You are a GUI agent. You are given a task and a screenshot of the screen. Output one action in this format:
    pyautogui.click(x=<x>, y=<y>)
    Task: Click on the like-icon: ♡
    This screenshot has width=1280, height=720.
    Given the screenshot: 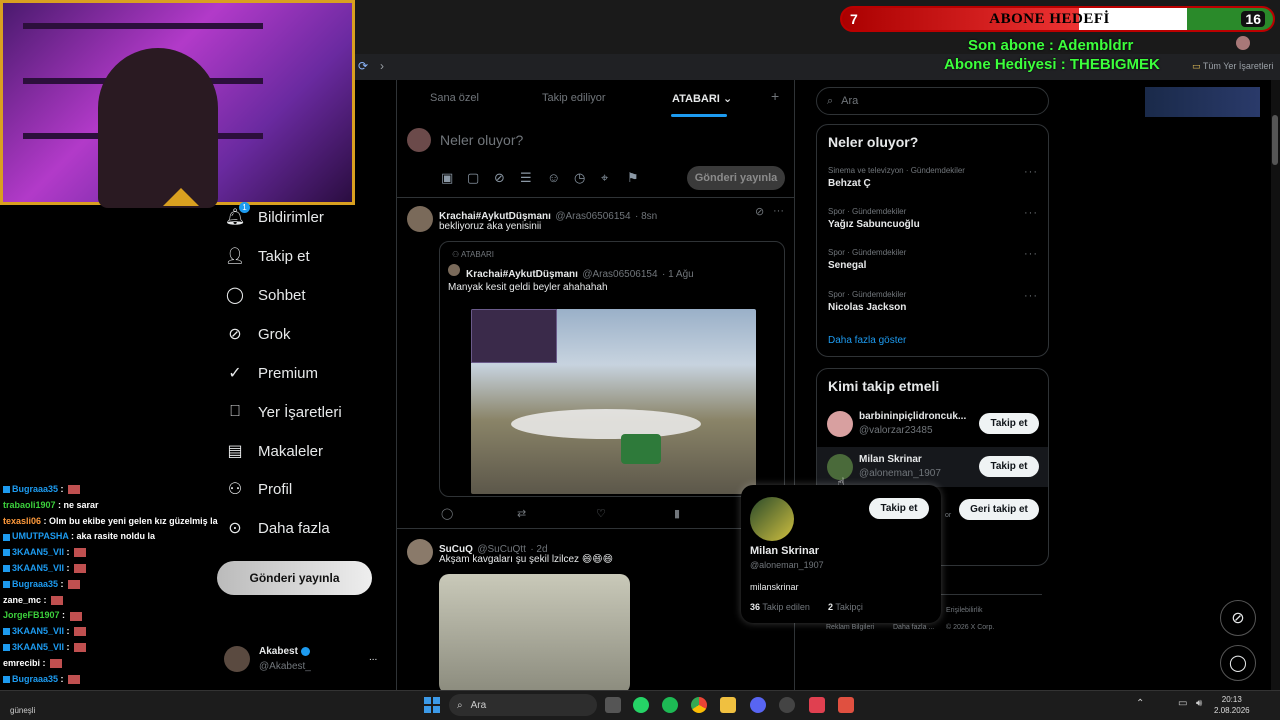 What is the action you would take?
    pyautogui.click(x=601, y=513)
    